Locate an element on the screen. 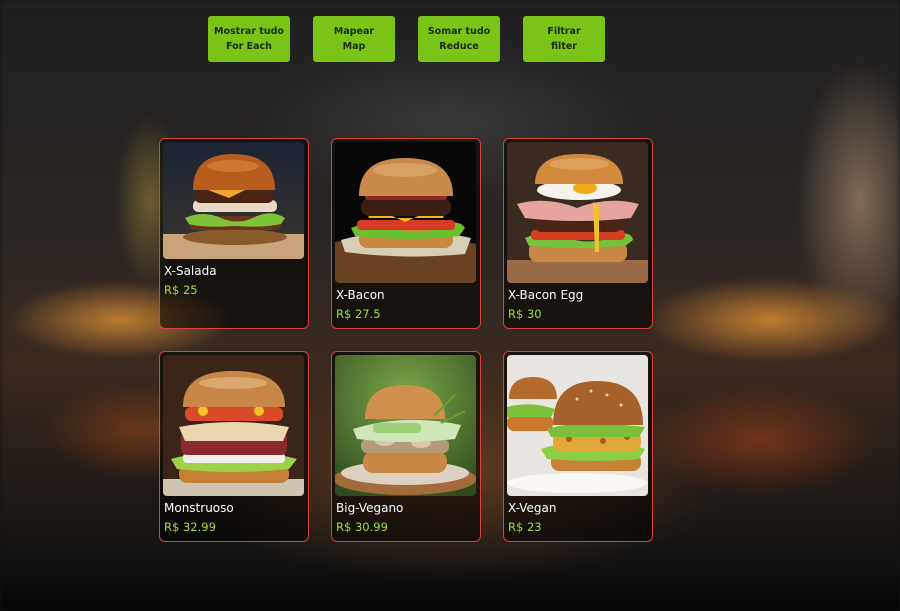 Image resolution: width=900 pixels, height=611 pixels. burger-lettuce-photo is located at coordinates (233, 200).